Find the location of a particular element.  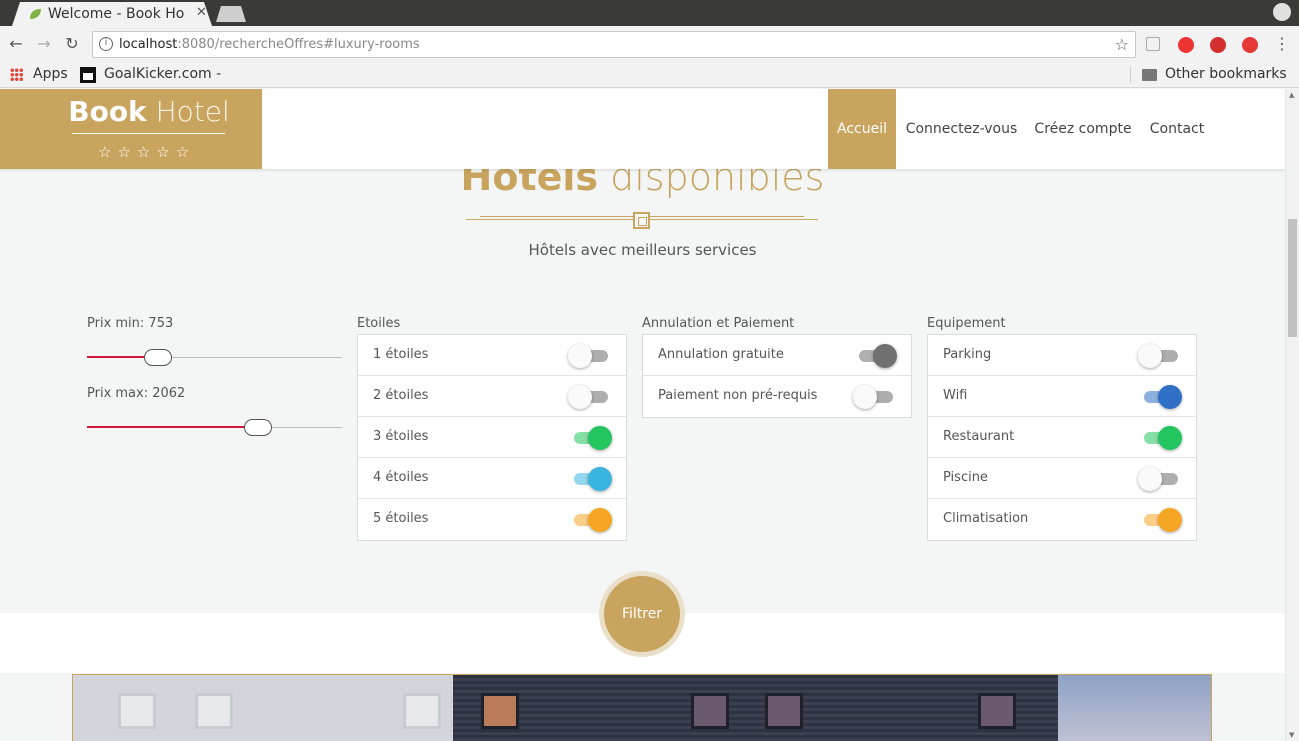

slider-fill is located at coordinates (172, 427).